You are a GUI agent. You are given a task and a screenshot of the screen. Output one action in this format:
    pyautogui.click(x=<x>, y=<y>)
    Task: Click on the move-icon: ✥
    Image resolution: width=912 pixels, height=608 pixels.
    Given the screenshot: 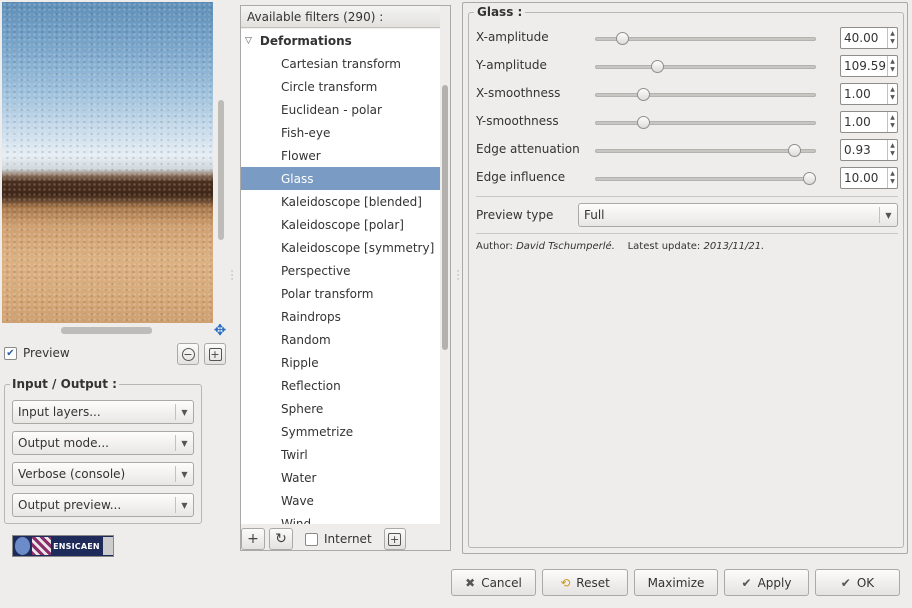 What is the action you would take?
    pyautogui.click(x=220, y=330)
    